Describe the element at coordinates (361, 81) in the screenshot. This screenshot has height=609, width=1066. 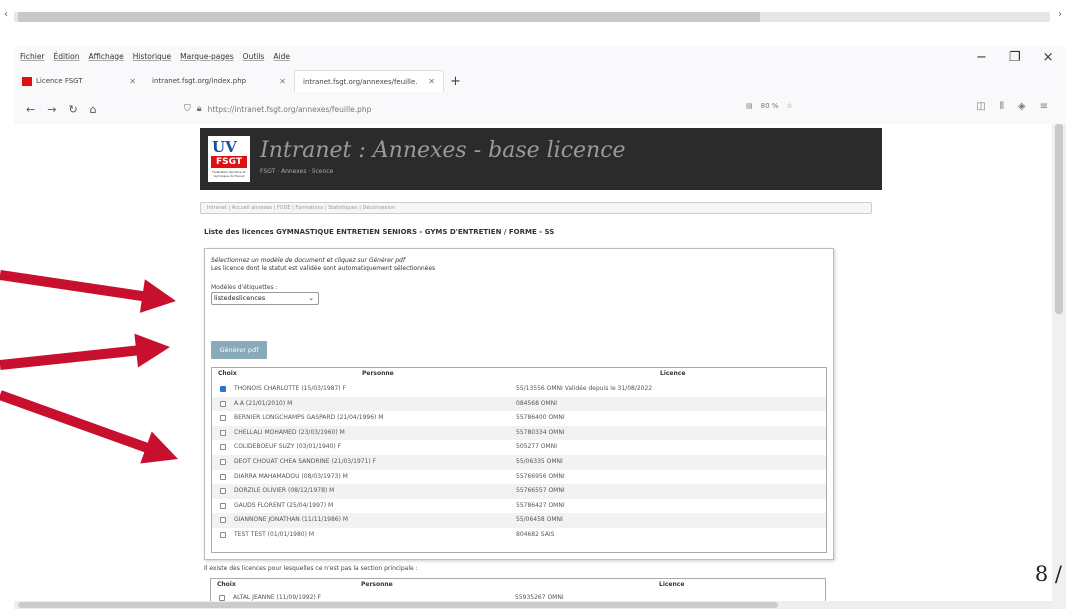
I see `tab-label: intranet.fsgt.org/annexes/feuille.php` at that location.